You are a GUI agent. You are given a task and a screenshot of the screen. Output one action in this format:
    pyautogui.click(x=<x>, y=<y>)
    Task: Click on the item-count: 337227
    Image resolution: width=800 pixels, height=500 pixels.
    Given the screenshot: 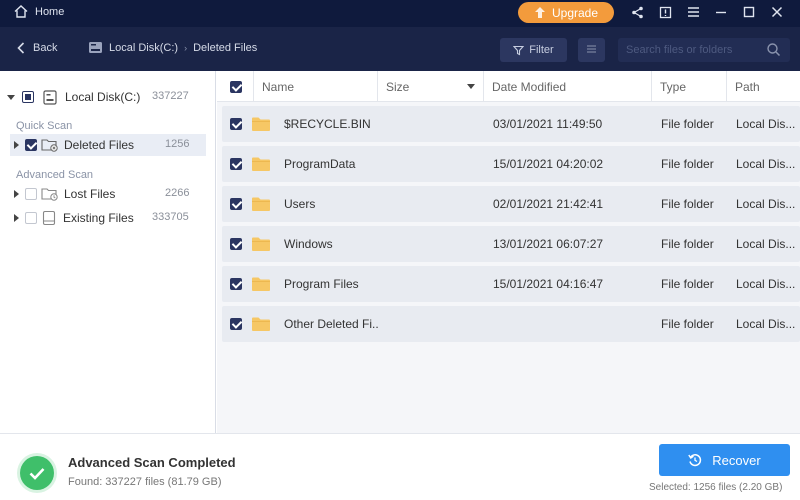 What is the action you would take?
    pyautogui.click(x=170, y=96)
    